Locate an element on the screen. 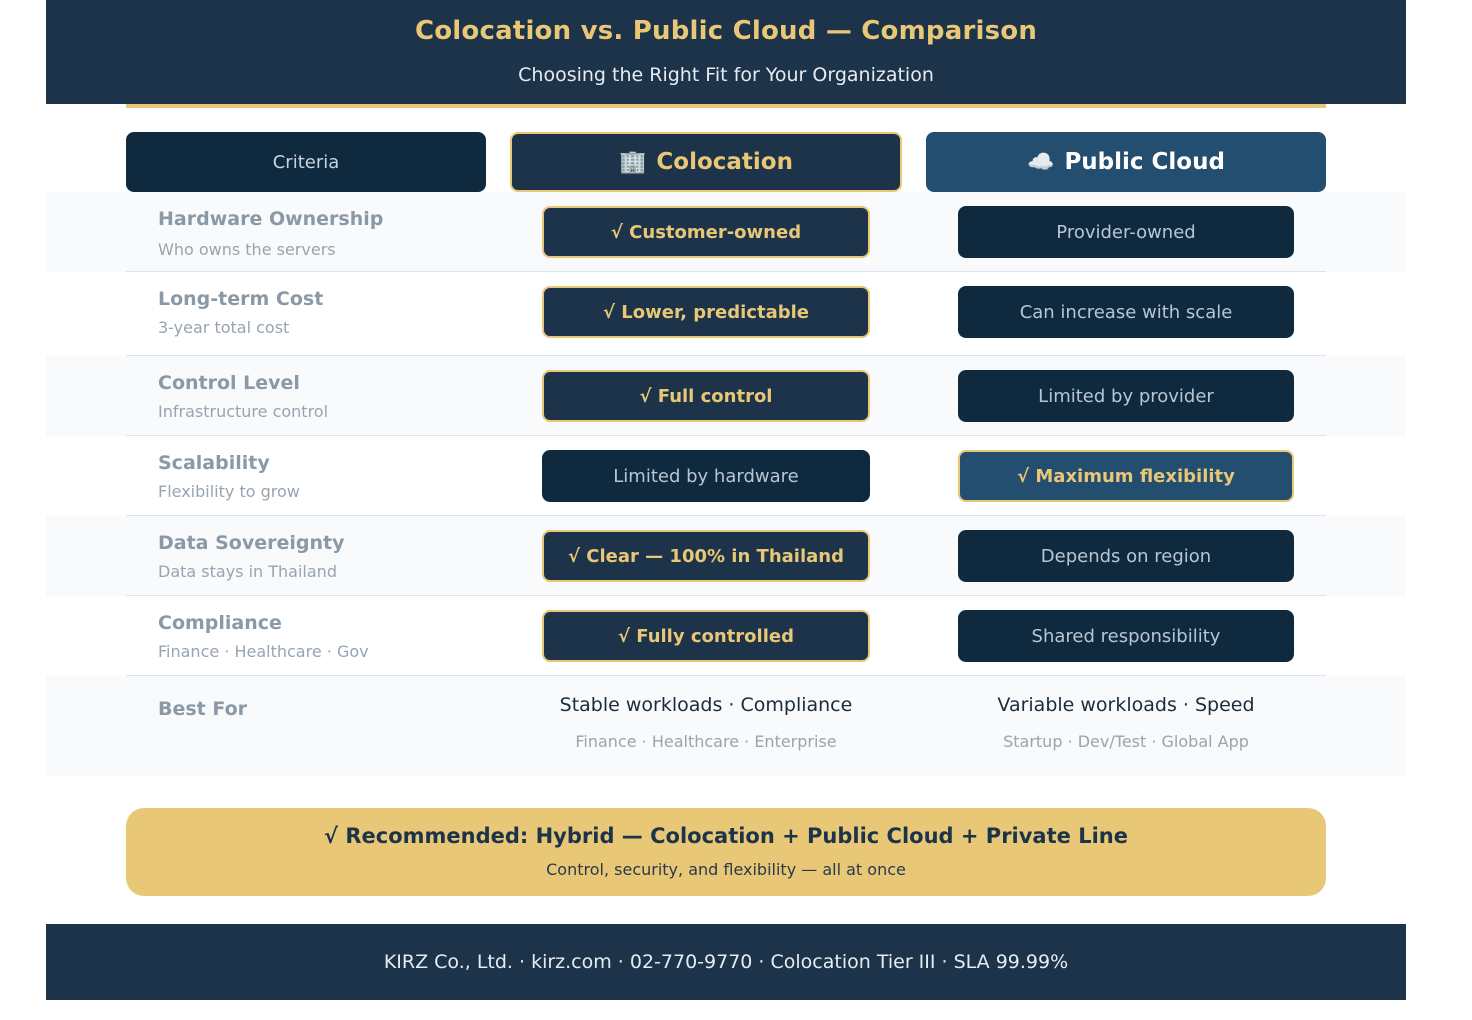 The width and height of the screenshot is (1472, 1020). criteria-title: Control Level is located at coordinates (229, 383).